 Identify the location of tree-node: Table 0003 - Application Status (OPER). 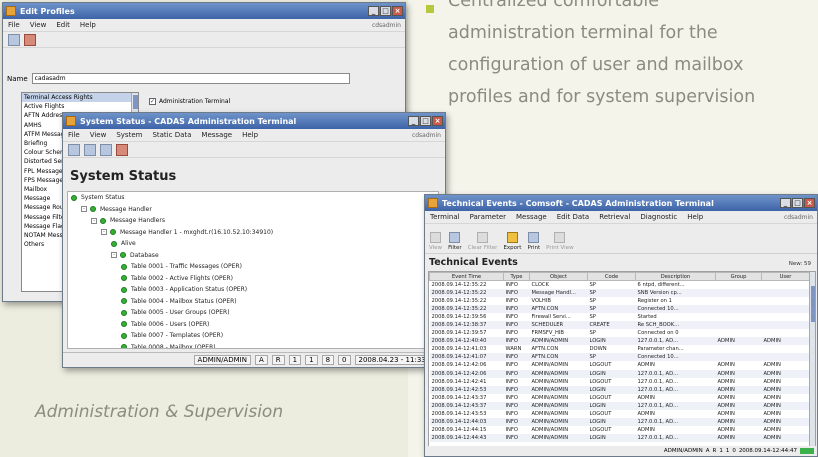
(253, 290).